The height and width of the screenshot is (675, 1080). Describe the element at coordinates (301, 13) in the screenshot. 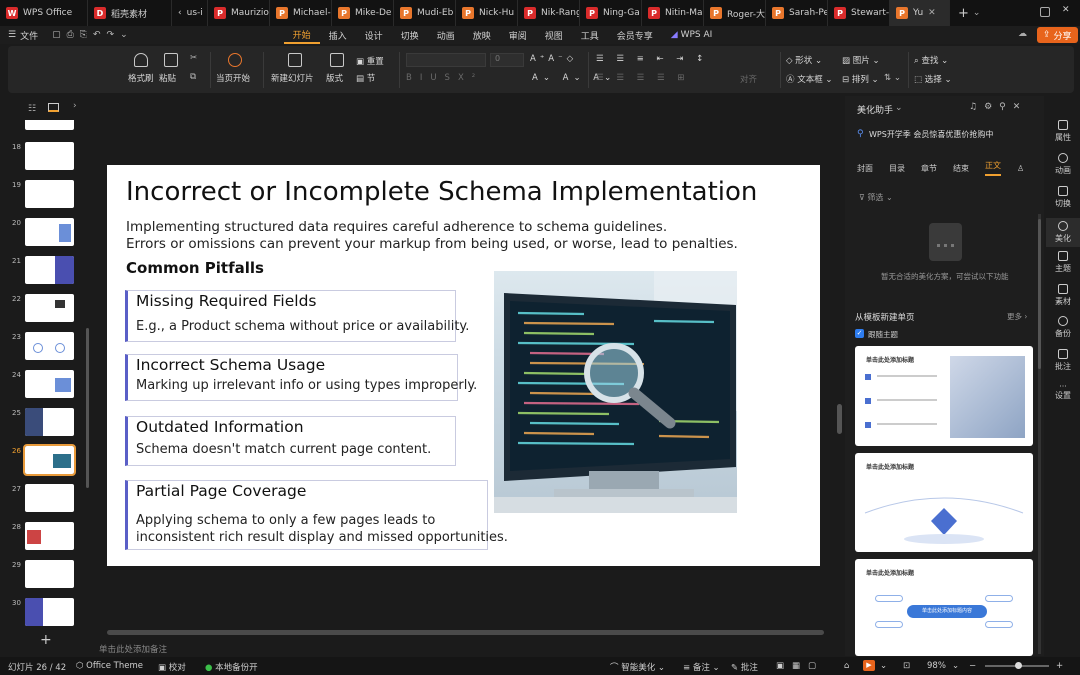

I see `tab-doc: P Michael-` at that location.